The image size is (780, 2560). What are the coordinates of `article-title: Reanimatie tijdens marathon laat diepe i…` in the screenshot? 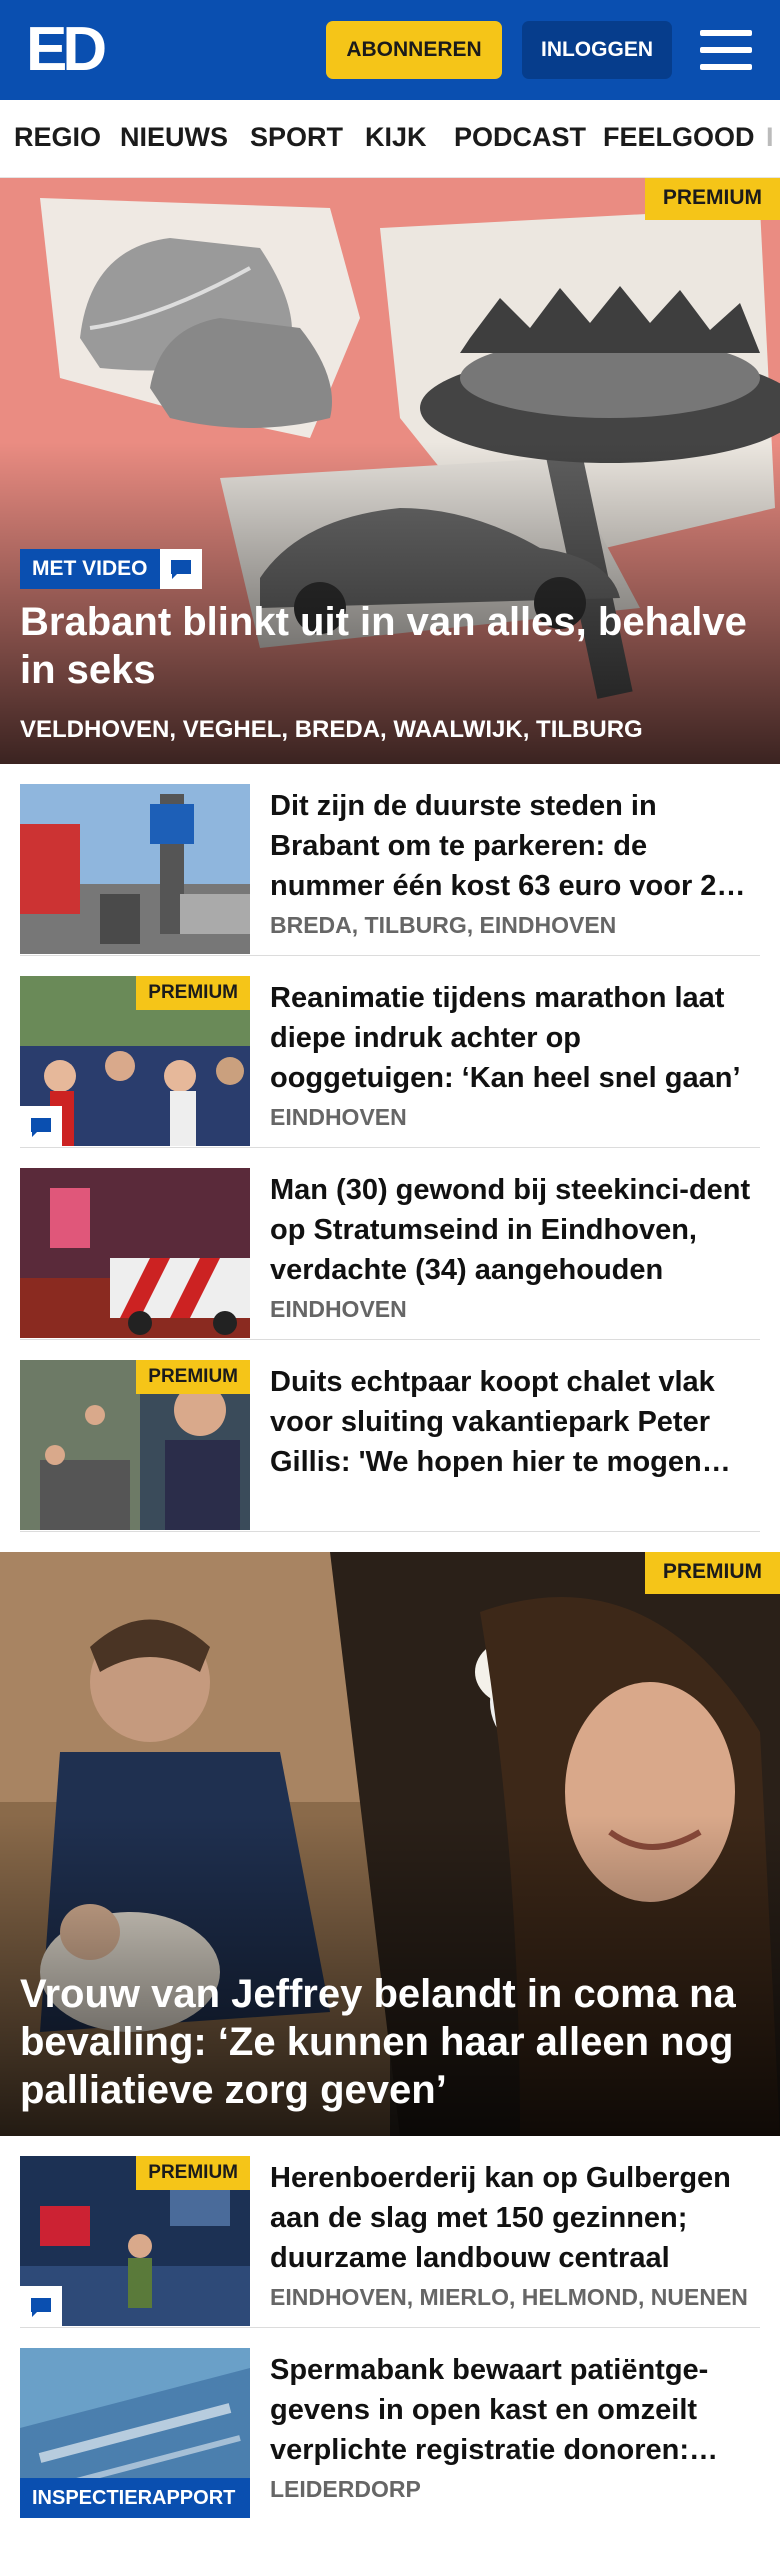 It's located at (515, 1038).